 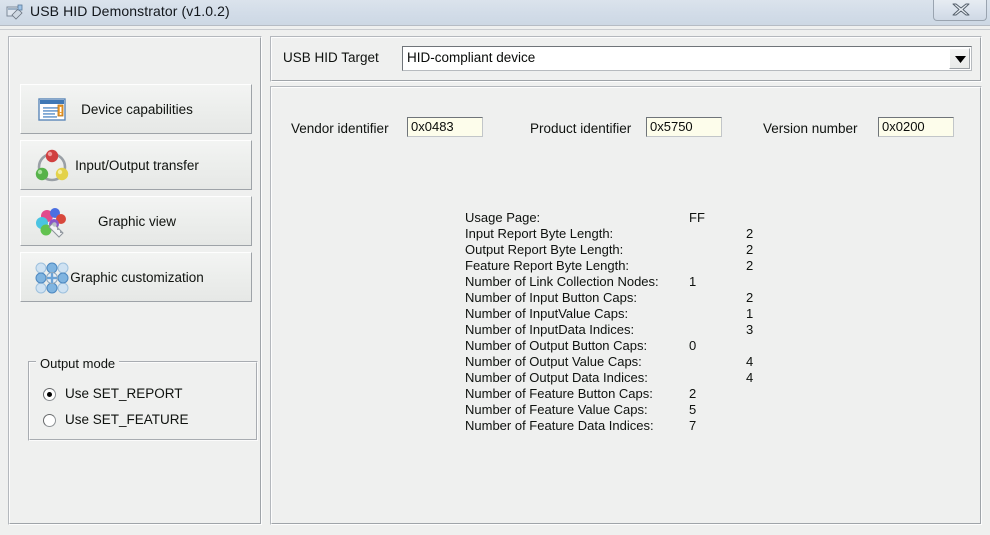 I want to click on capability-name: Input Report Byte Length:, so click(x=539, y=233).